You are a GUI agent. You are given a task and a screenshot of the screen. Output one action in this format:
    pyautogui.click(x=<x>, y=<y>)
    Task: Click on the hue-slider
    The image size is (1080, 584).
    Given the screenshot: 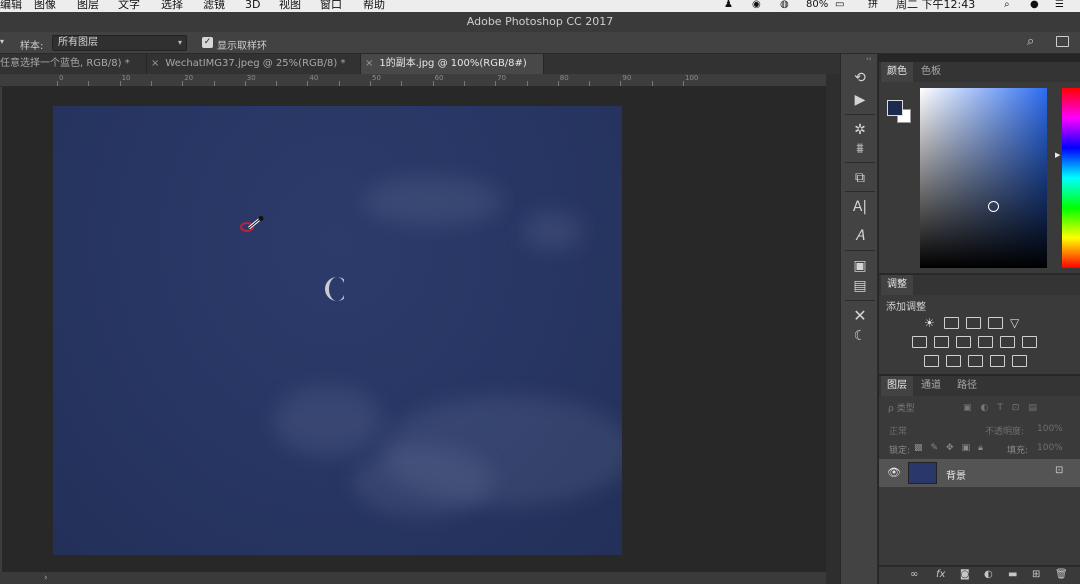 What is the action you would take?
    pyautogui.click(x=1071, y=178)
    